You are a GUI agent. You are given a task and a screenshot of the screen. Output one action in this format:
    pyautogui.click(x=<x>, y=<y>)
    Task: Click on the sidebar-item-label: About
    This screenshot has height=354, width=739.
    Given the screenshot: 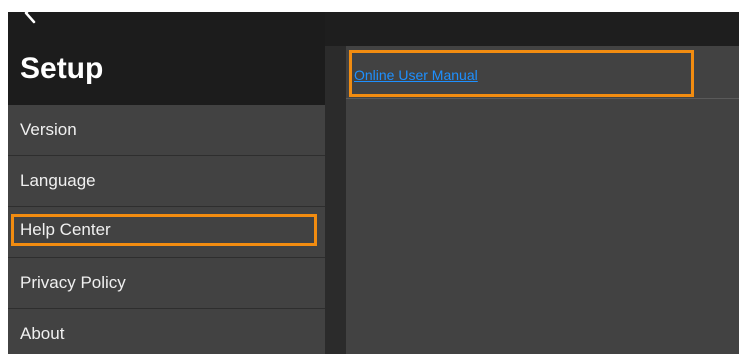 What is the action you would take?
    pyautogui.click(x=42, y=333)
    